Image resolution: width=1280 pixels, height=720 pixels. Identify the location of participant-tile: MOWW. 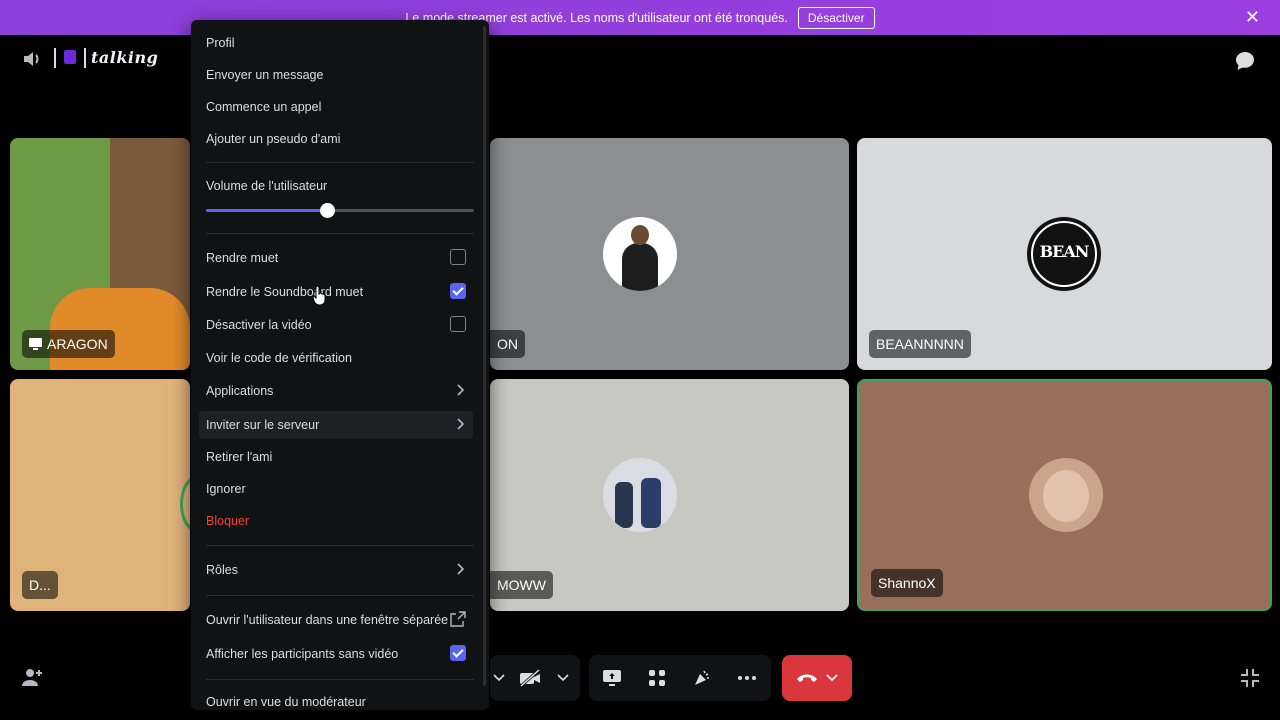
(669, 495).